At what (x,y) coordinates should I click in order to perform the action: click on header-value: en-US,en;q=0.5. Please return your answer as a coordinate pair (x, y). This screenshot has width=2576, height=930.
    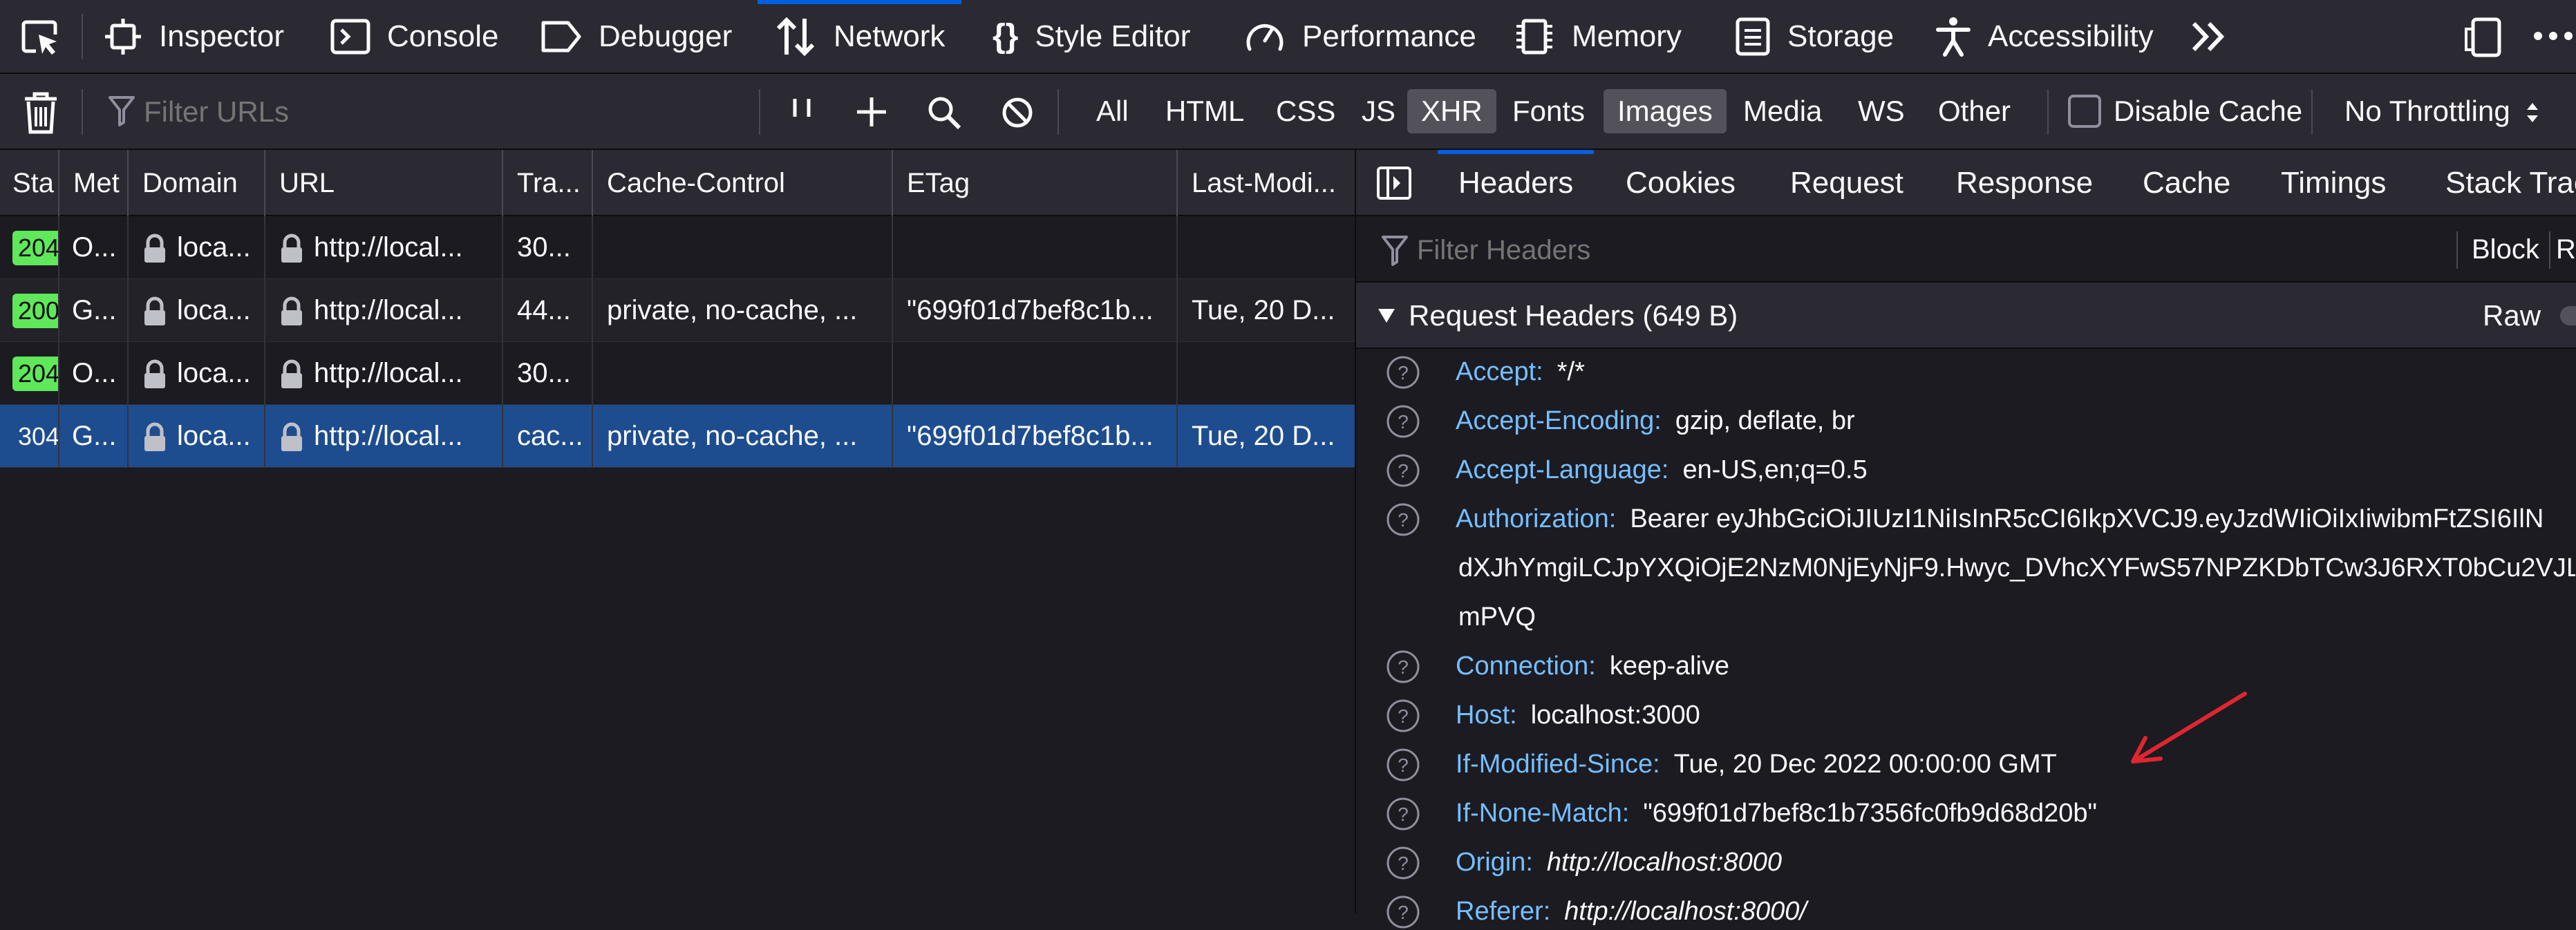
    Looking at the image, I should click on (1775, 469).